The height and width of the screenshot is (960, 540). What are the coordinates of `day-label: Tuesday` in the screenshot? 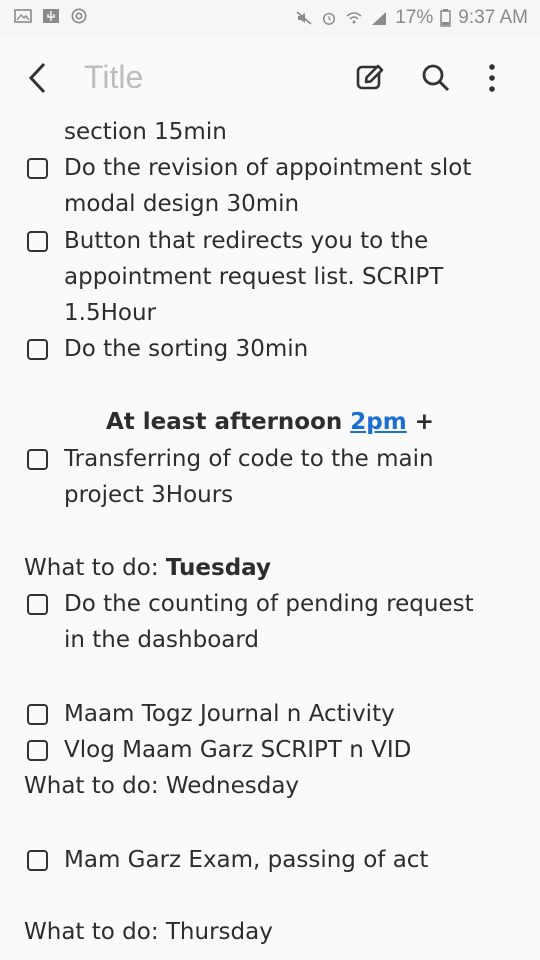 It's located at (218, 568).